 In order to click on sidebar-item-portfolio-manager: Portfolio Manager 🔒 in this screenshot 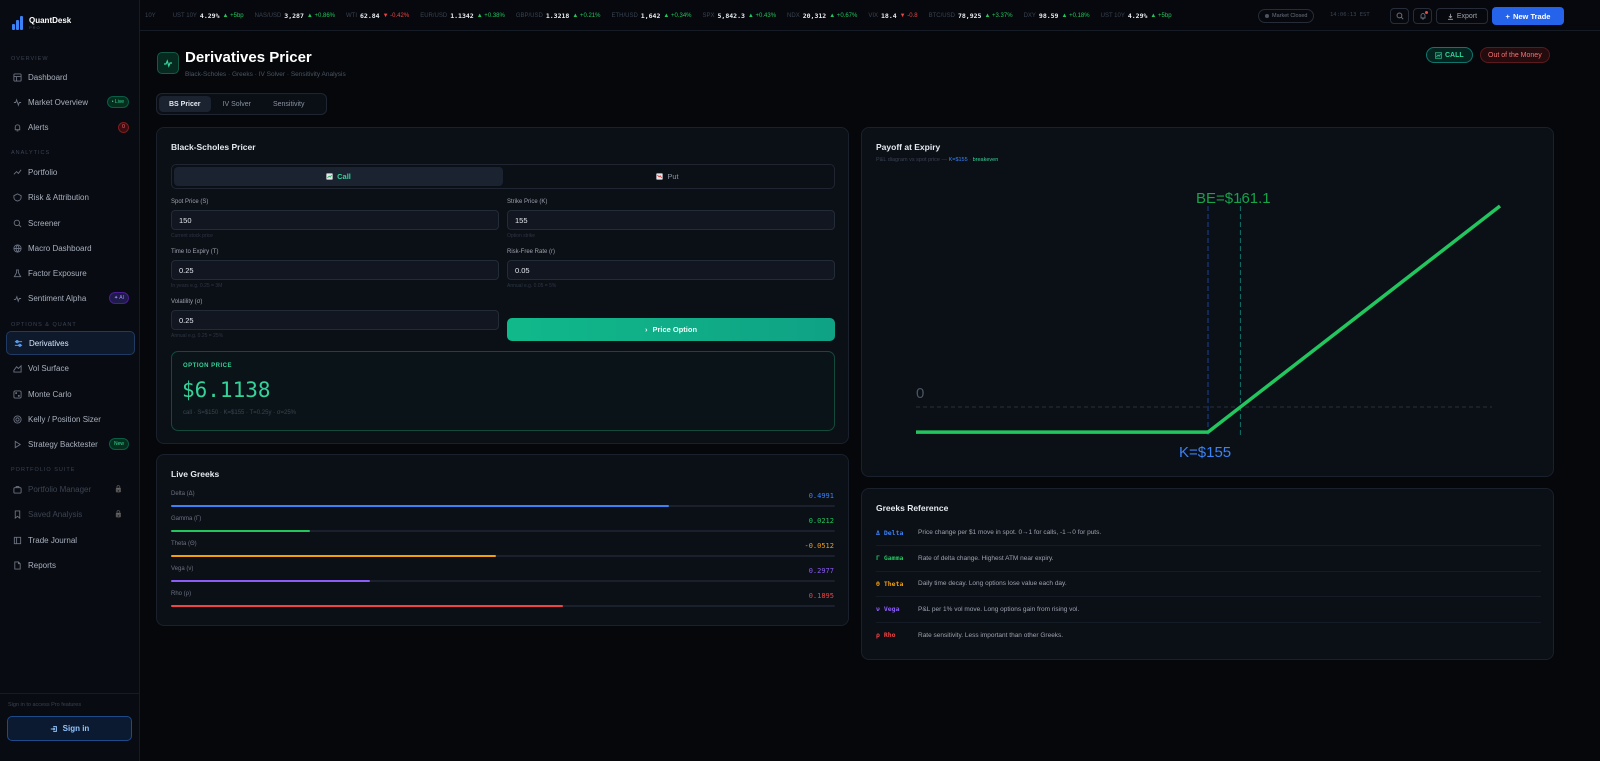, I will do `click(70, 489)`.